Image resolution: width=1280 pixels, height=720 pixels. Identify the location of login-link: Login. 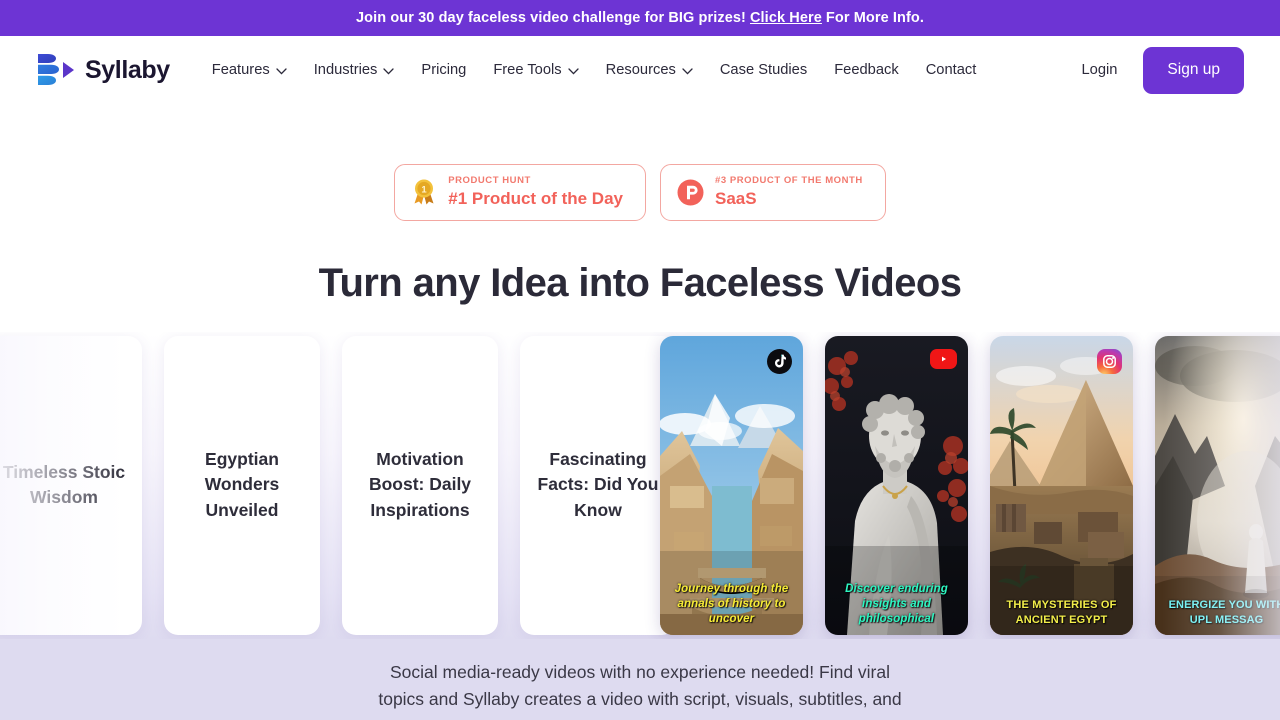
(1099, 70).